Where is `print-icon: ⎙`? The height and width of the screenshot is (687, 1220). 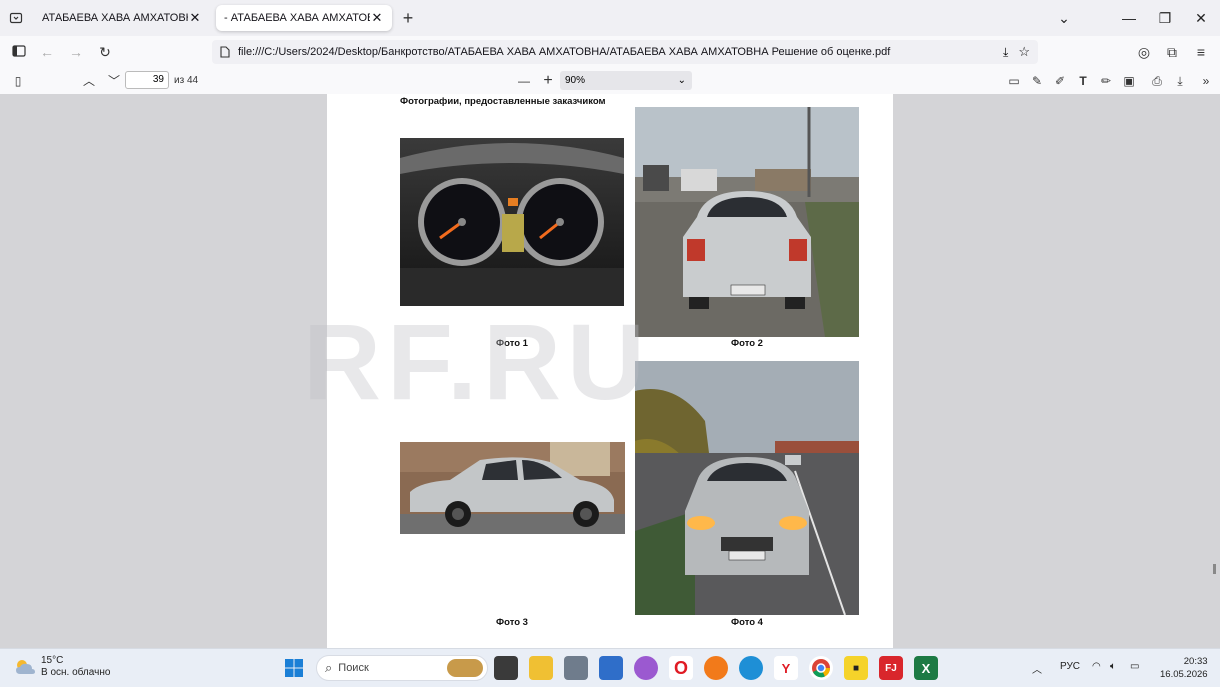
print-icon: ⎙ is located at coordinates (1157, 81).